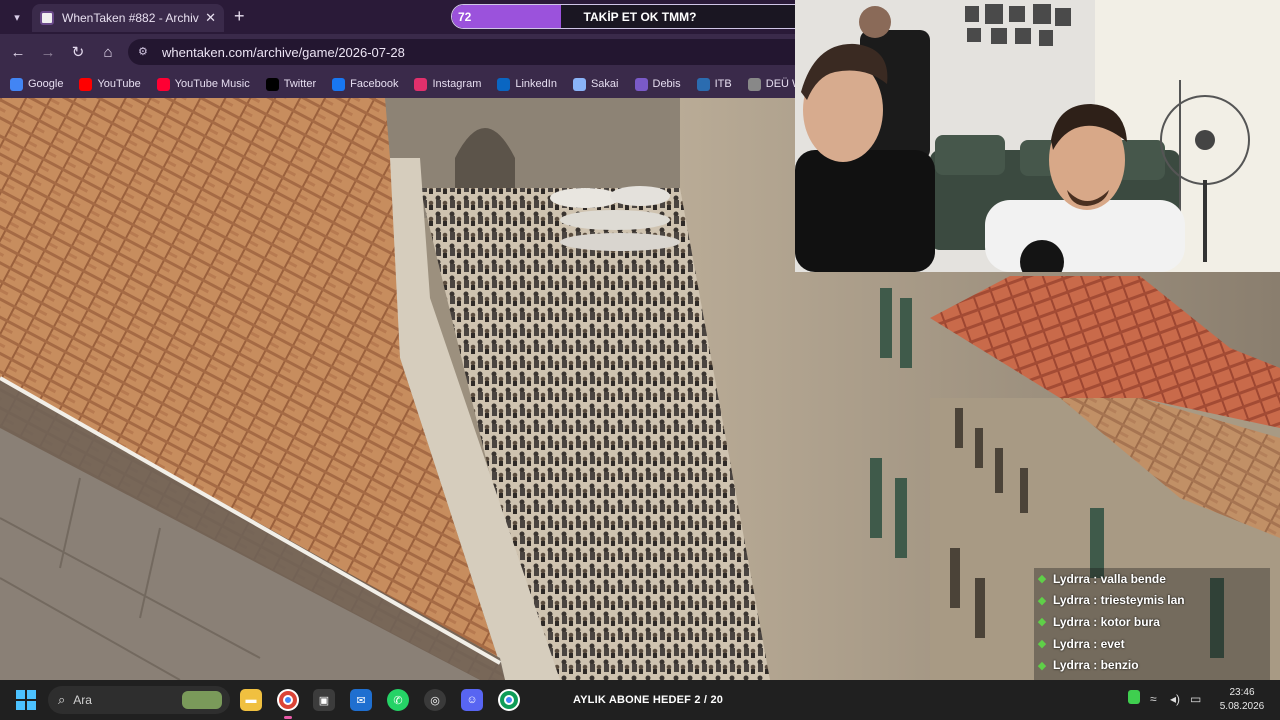  I want to click on chrome-active-indicator, so click(288, 717).